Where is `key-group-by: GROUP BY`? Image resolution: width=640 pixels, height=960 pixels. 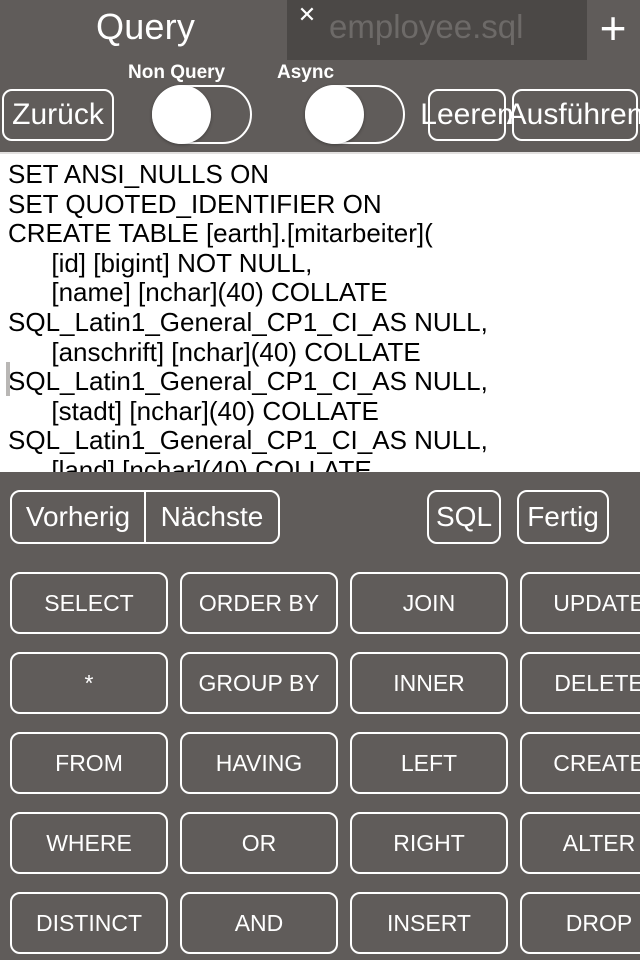 key-group-by: GROUP BY is located at coordinates (259, 683).